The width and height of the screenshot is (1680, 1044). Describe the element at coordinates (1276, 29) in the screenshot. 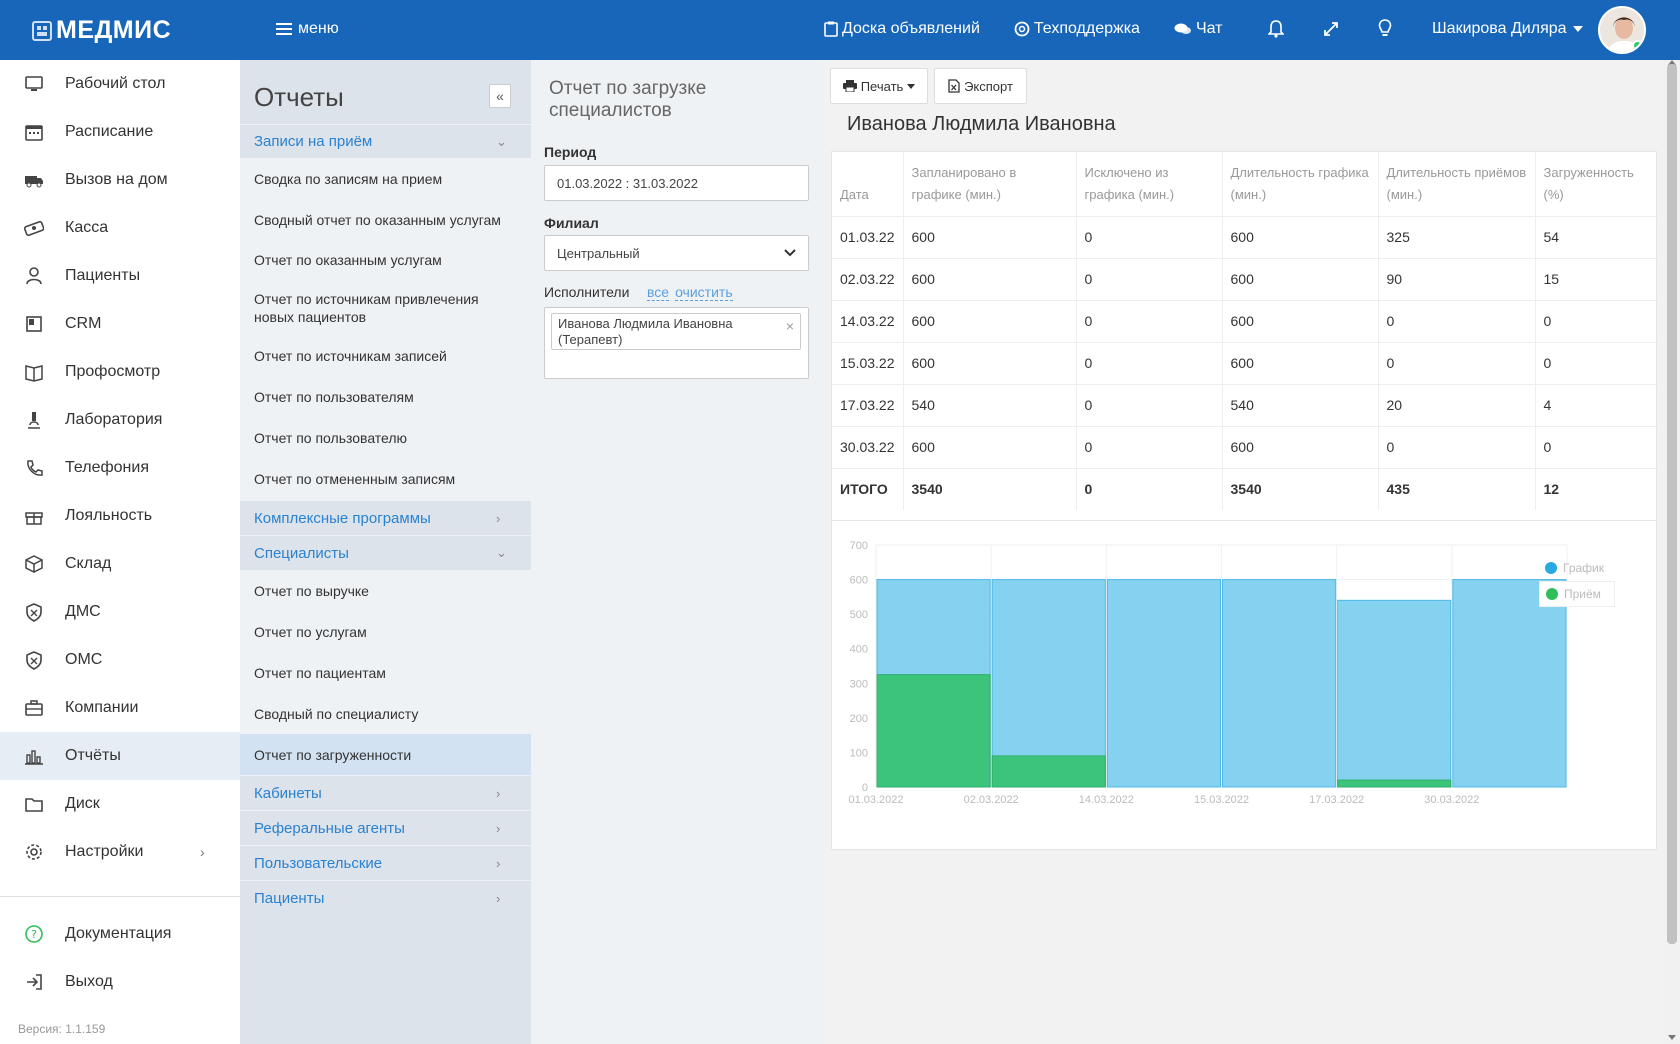

I see `bell-icon` at that location.